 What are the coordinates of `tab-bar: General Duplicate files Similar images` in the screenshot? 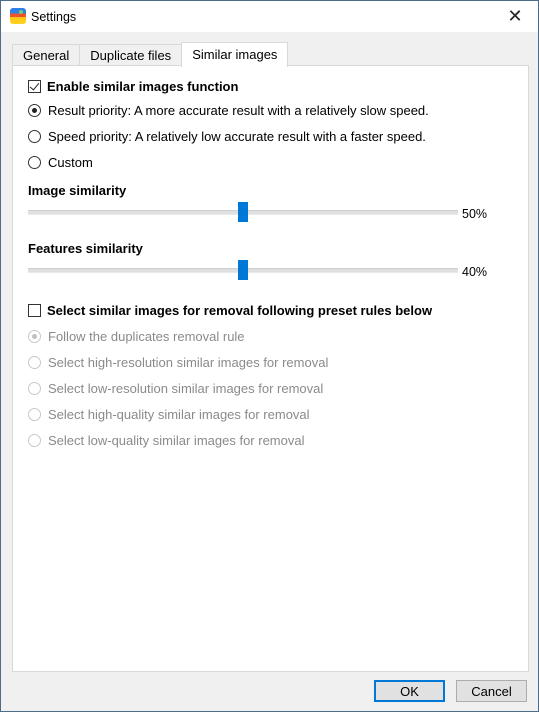 It's located at (150, 54).